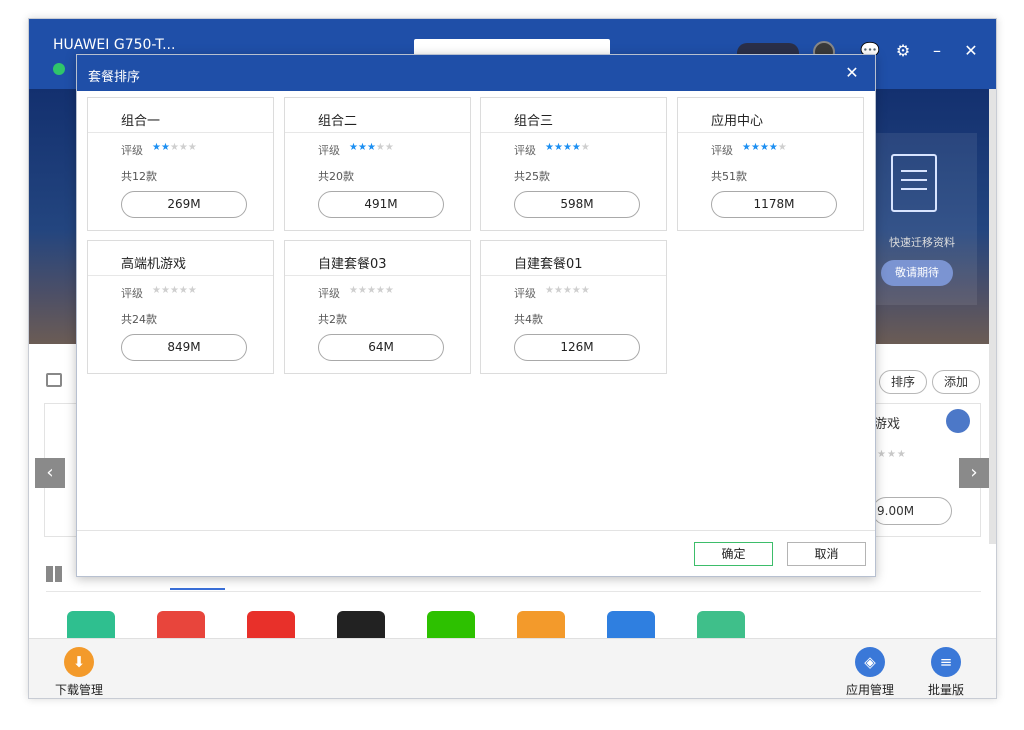 The image size is (1024, 730). What do you see at coordinates (548, 264) in the screenshot?
I see `package-name: 自建套餐01` at bounding box center [548, 264].